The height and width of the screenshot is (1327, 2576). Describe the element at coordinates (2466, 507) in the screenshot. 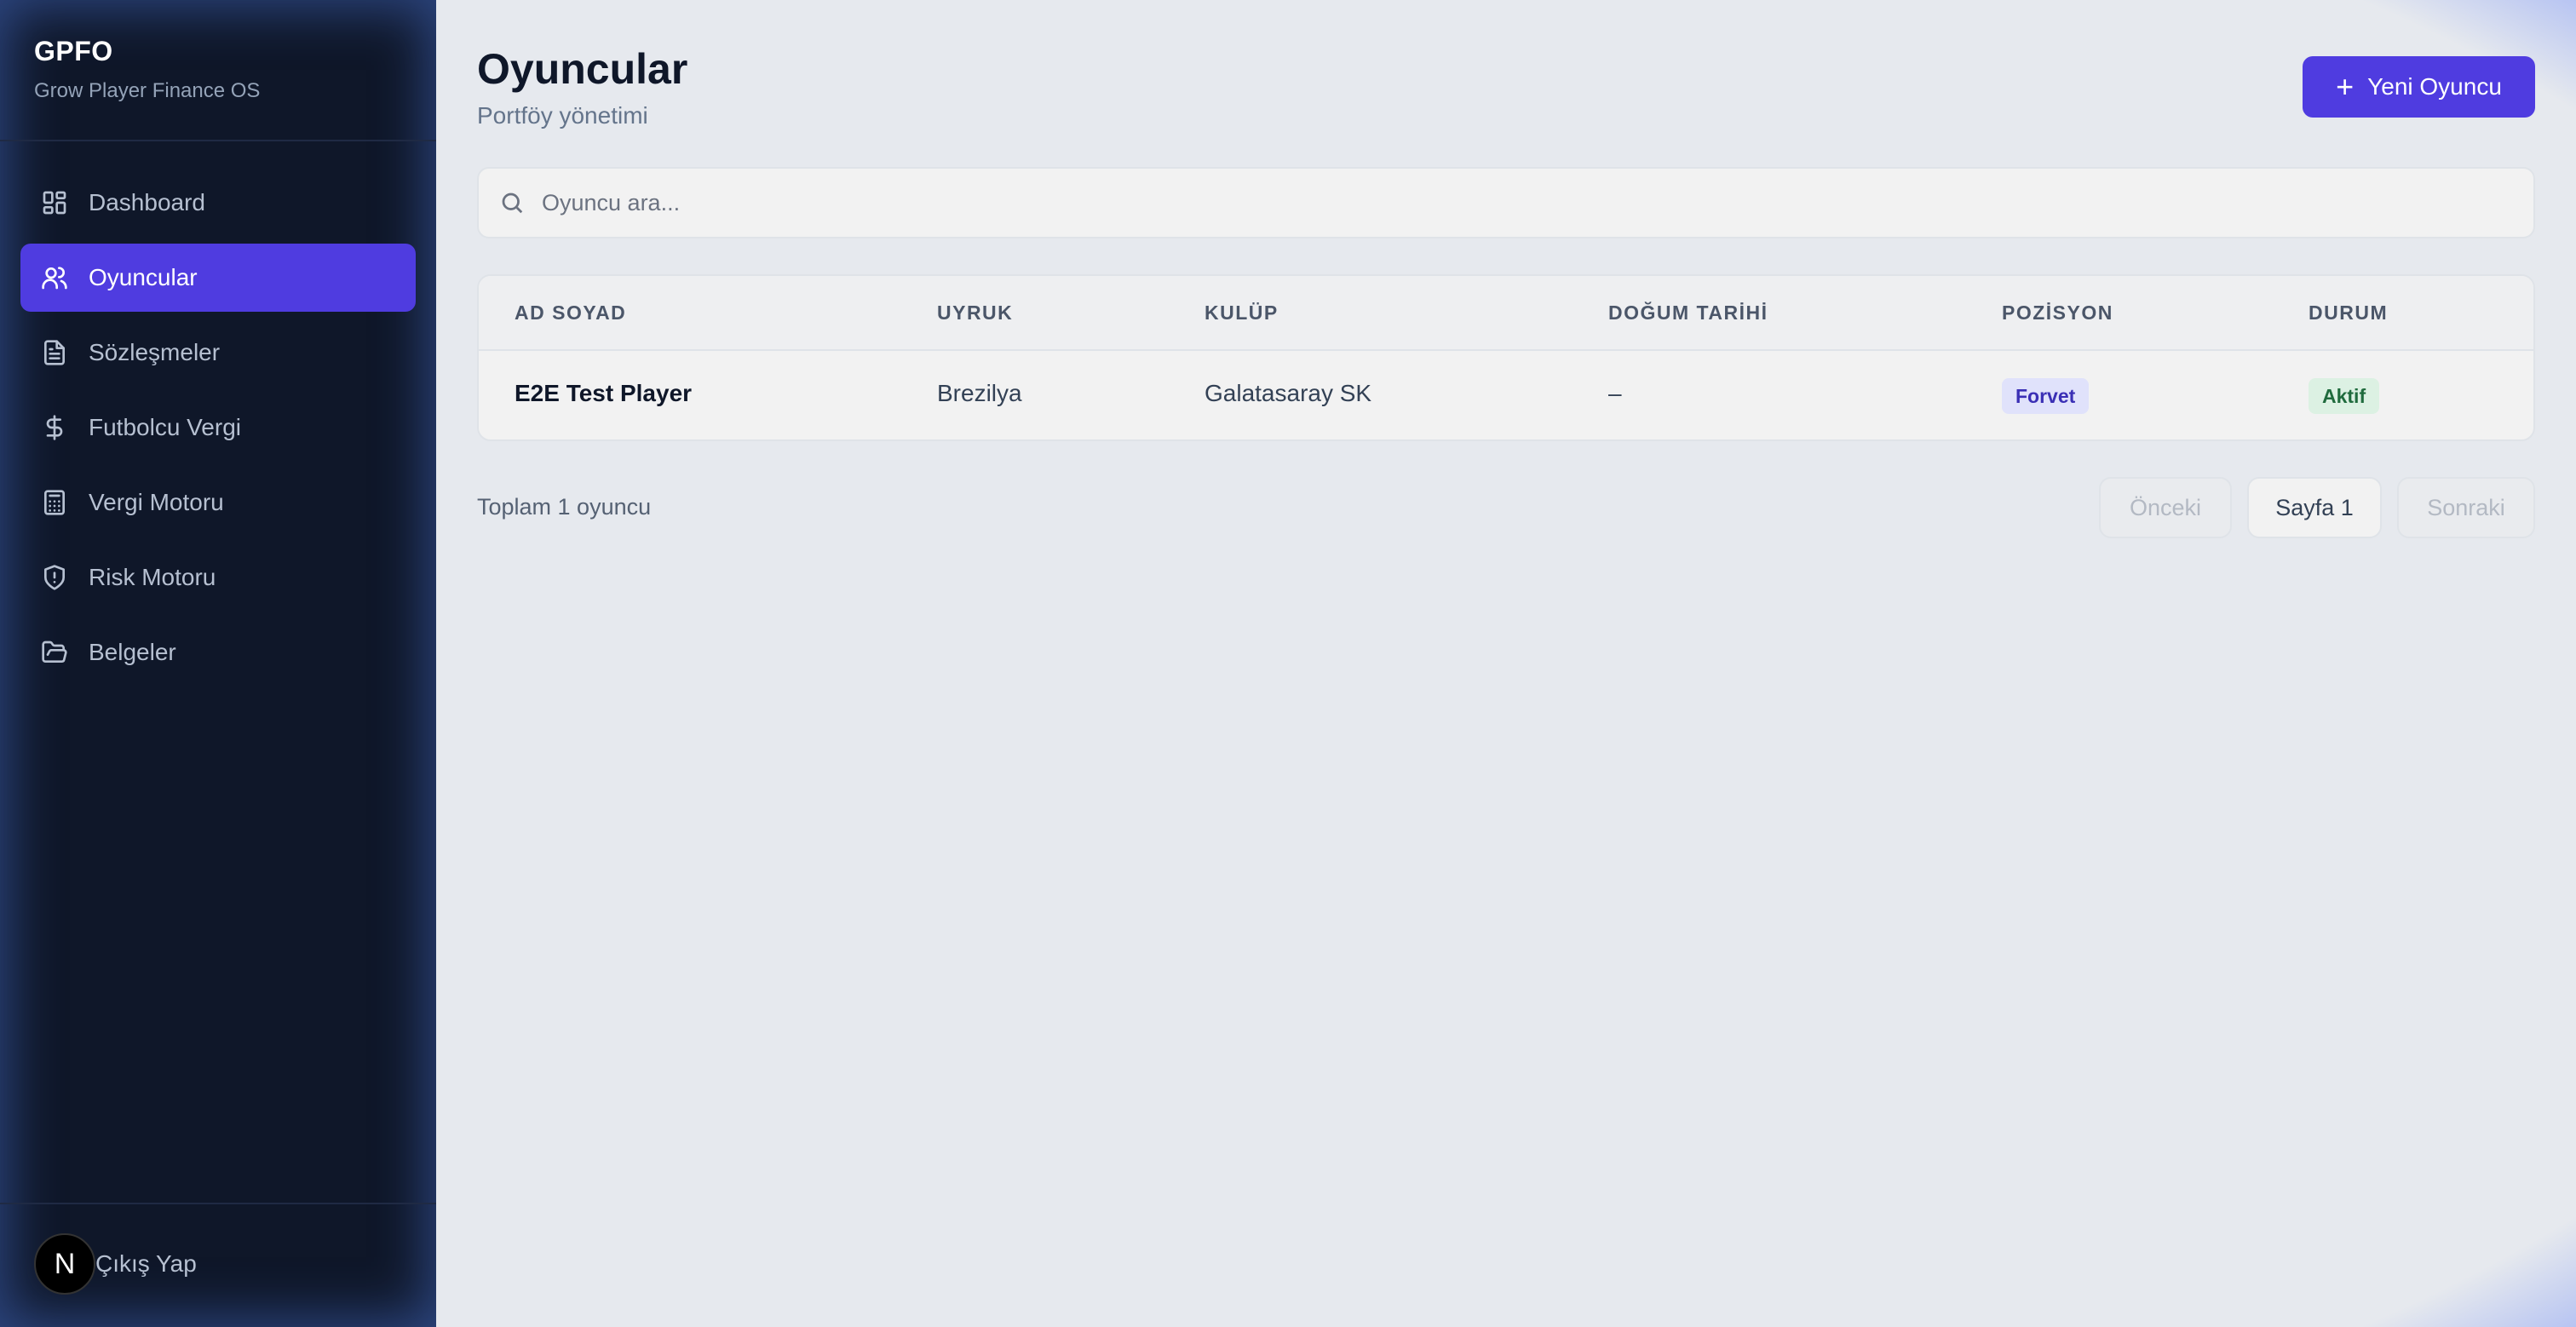

I see `next-page-button: Sonraki` at that location.